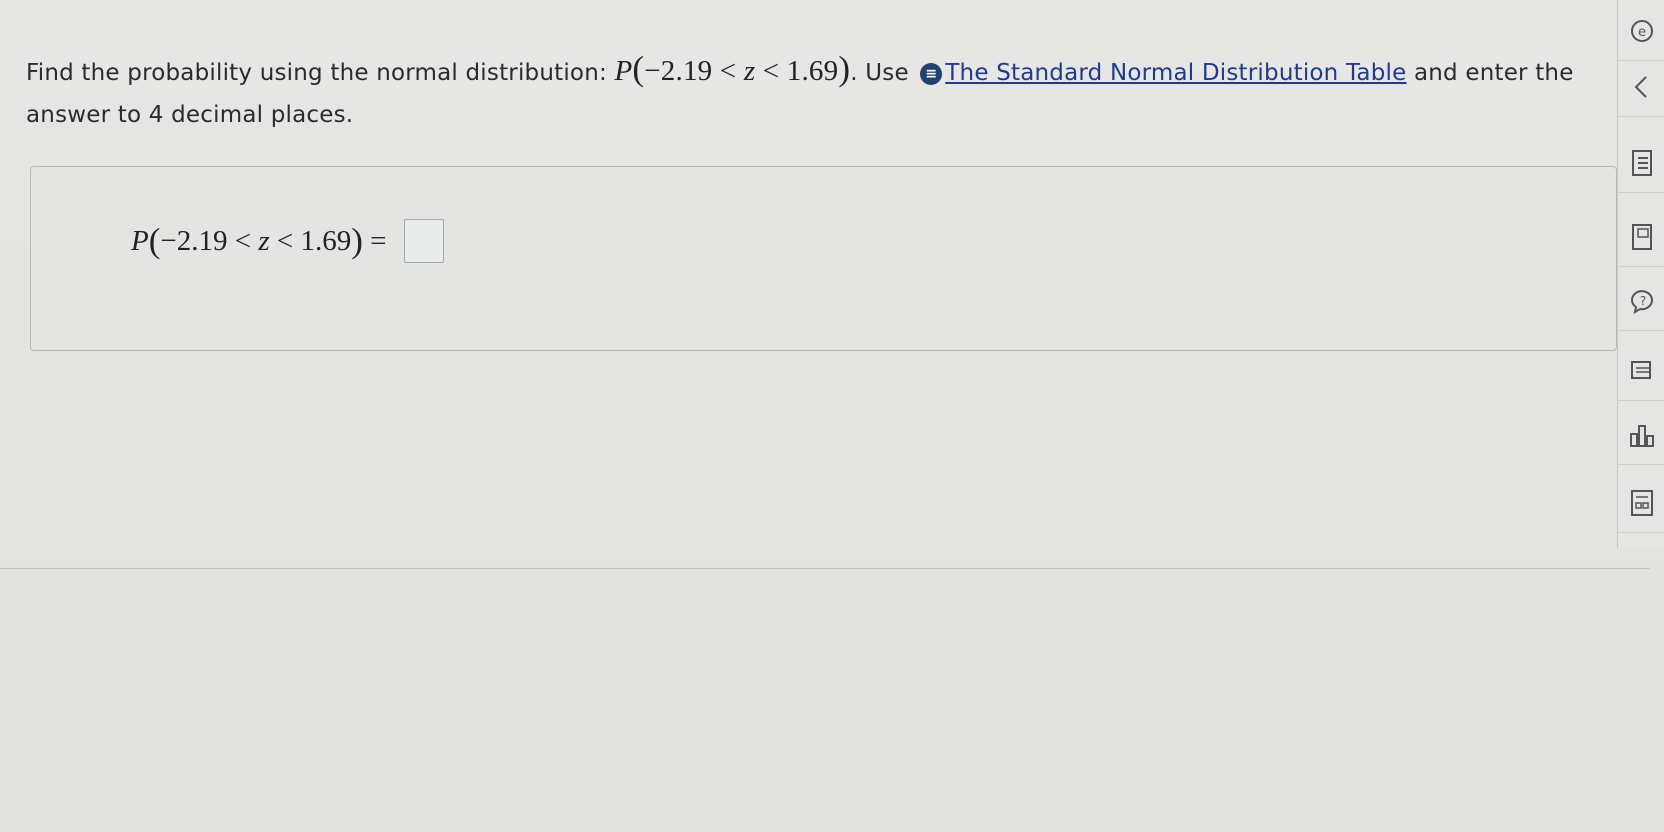  I want to click on toolbar-item-textbook, so click(1641, 239).